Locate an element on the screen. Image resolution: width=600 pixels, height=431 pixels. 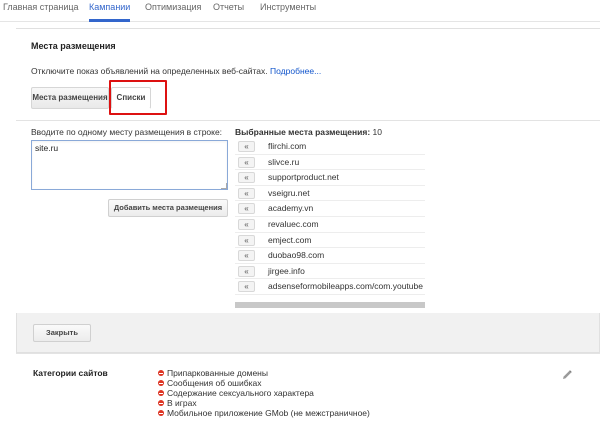
category-label: Содержание сексуального характера is located at coordinates (240, 393).